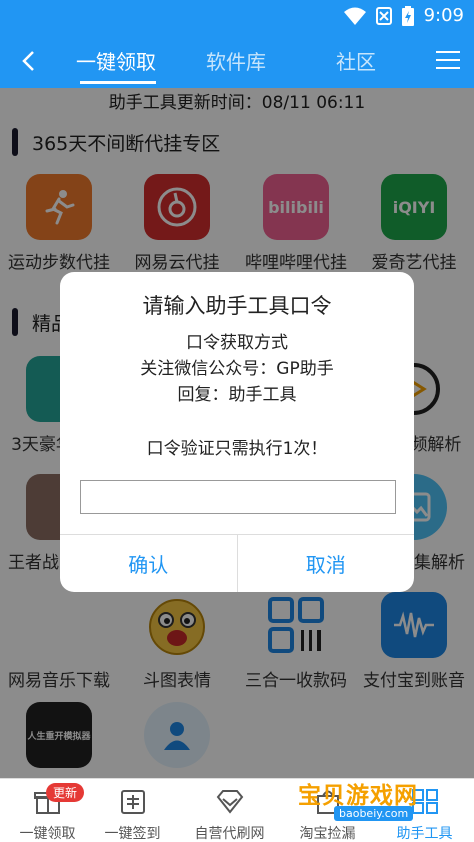 The width and height of the screenshot is (474, 842). What do you see at coordinates (229, 802) in the screenshot?
I see `diamond-icon` at bounding box center [229, 802].